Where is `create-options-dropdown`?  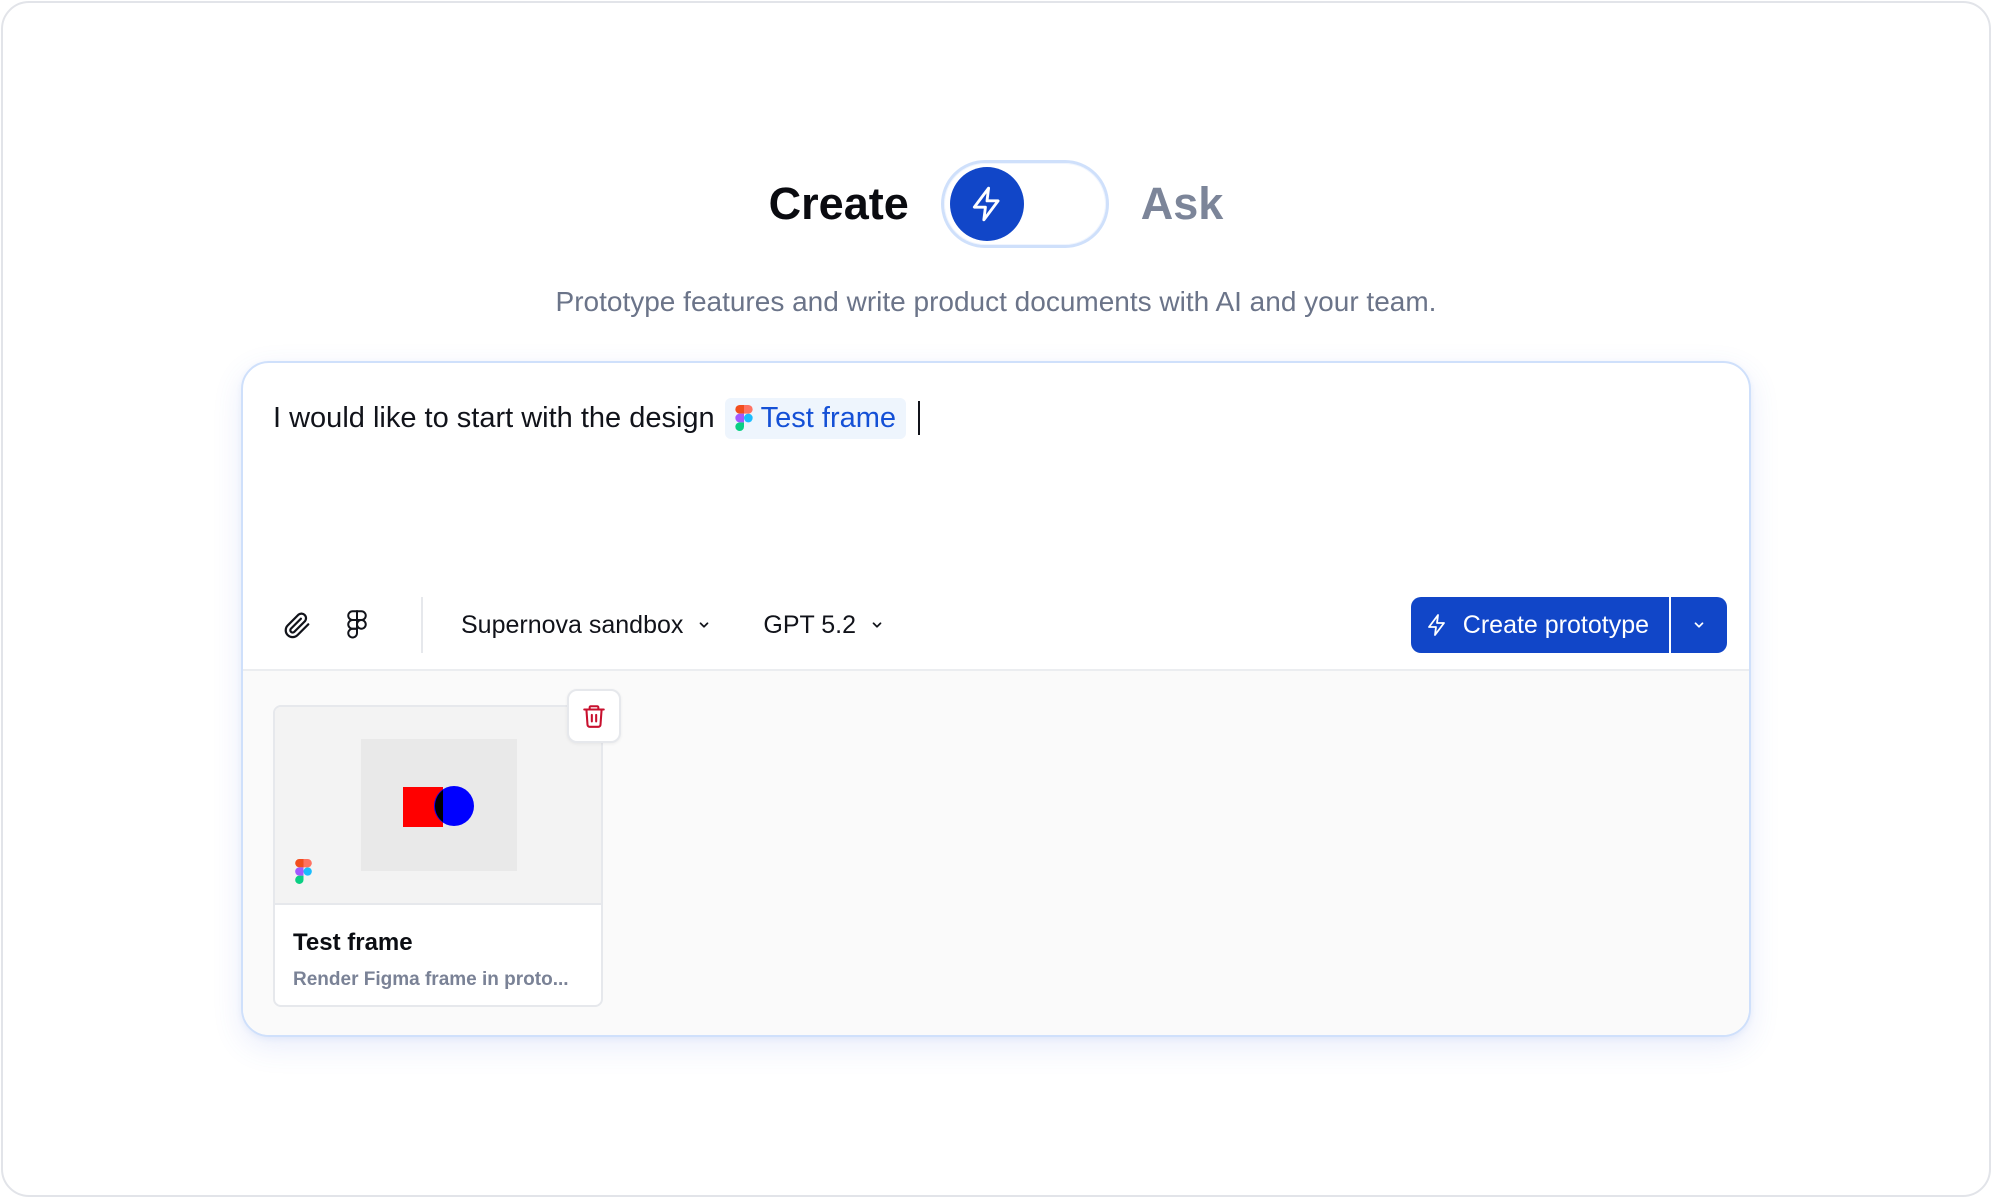 create-options-dropdown is located at coordinates (1699, 625).